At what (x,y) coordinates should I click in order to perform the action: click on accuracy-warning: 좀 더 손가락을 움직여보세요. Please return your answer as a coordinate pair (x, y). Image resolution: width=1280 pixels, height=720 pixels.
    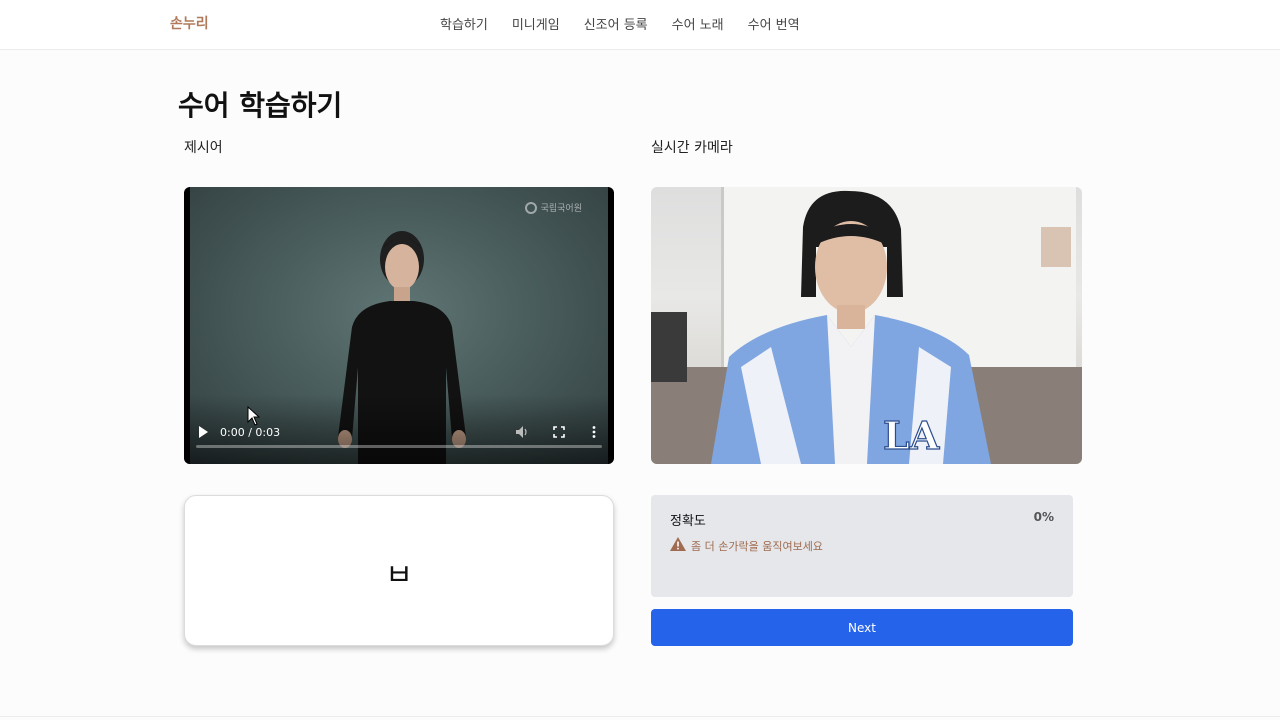
    Looking at the image, I should click on (746, 545).